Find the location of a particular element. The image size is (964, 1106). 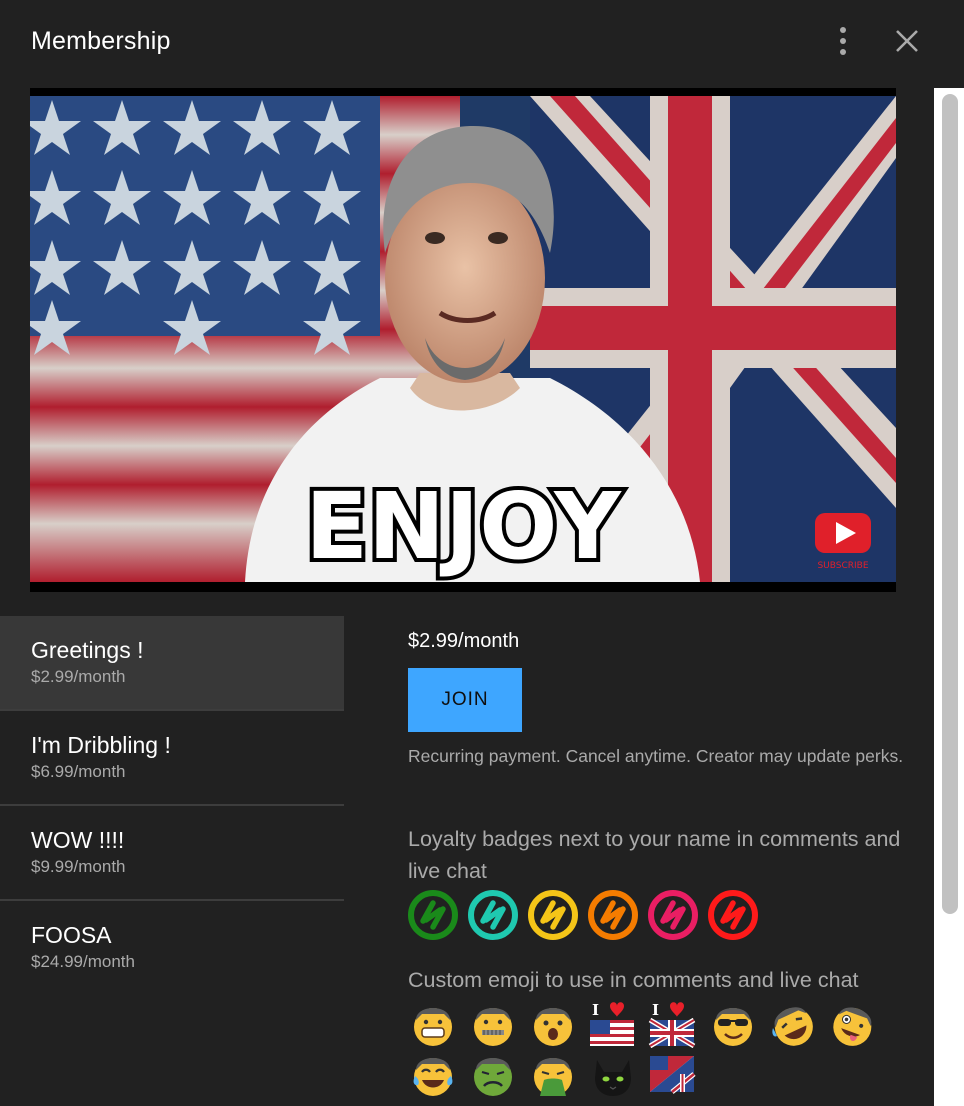

grinning-face-emoji-icon is located at coordinates (433, 1023).